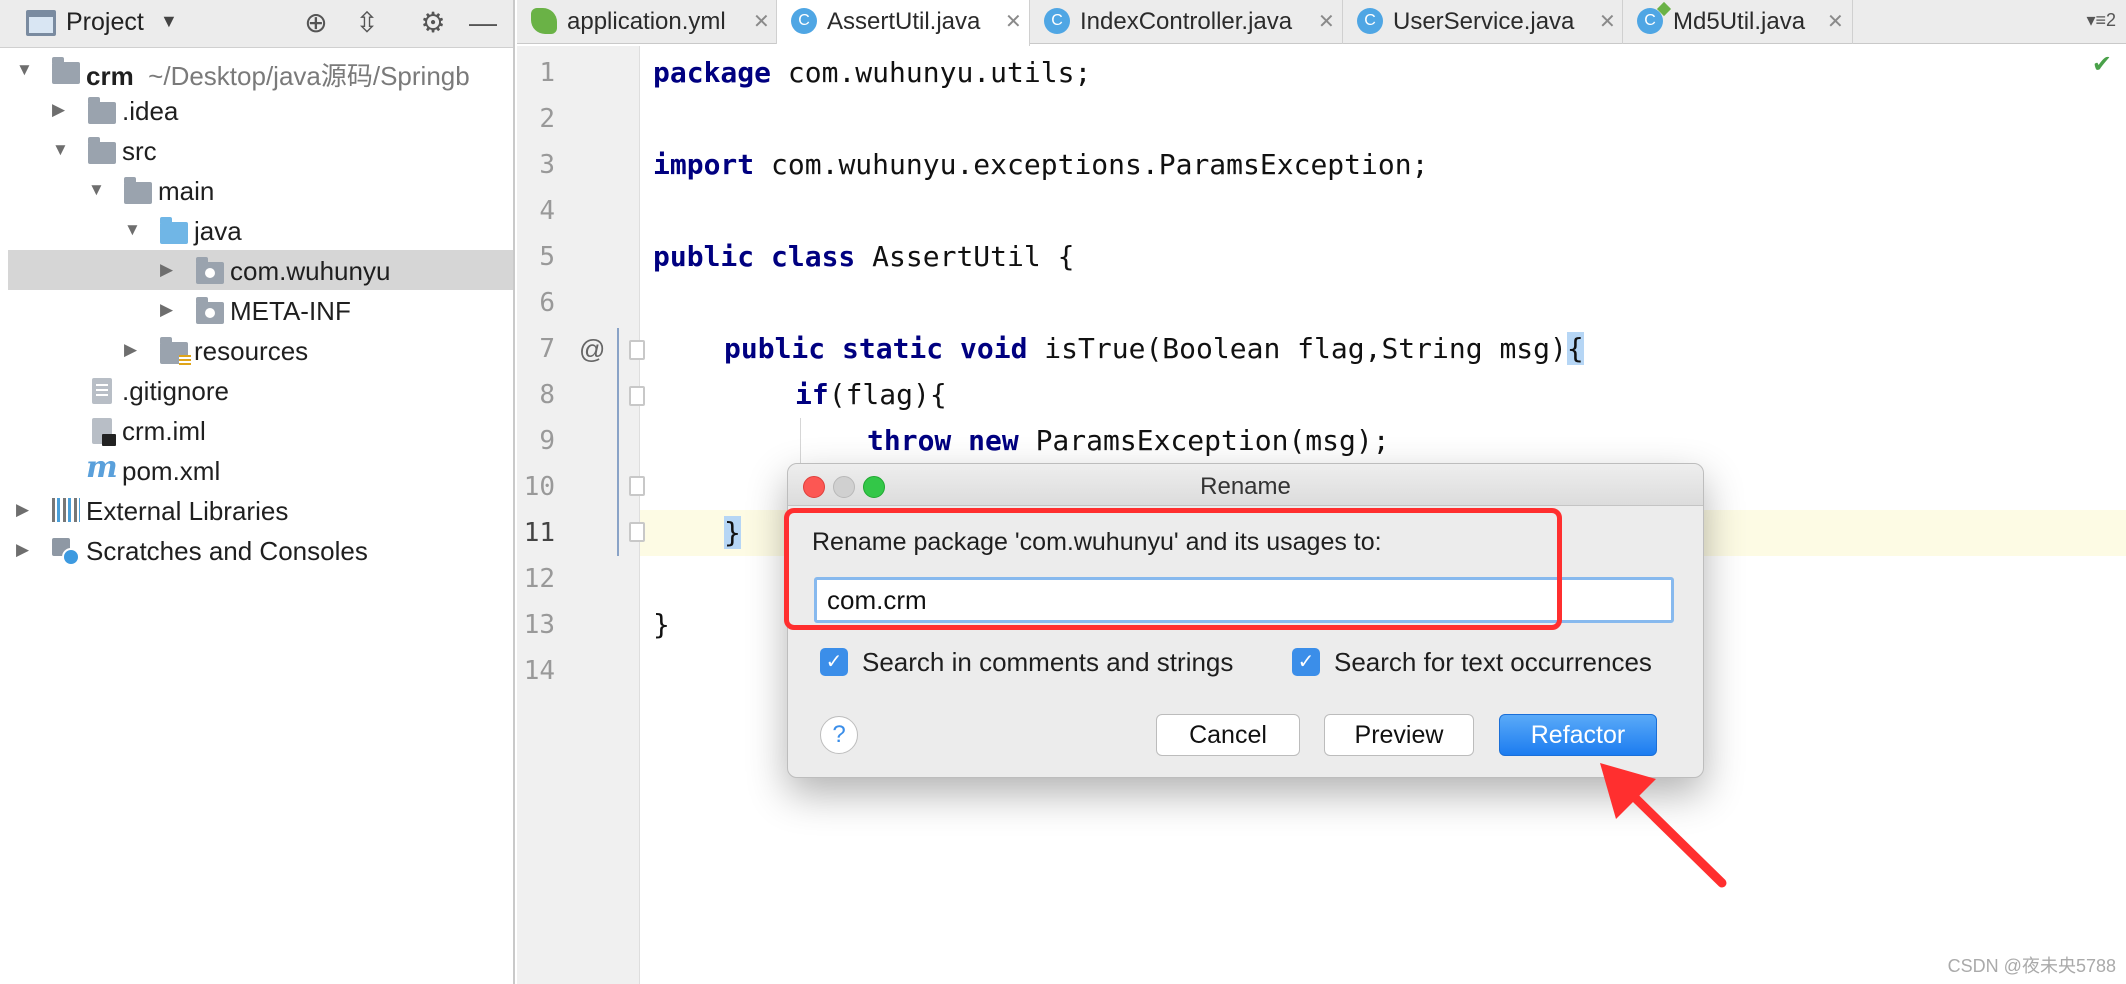 The height and width of the screenshot is (984, 2126). I want to click on tree-item-crm-iml: crm.iml, so click(260, 430).